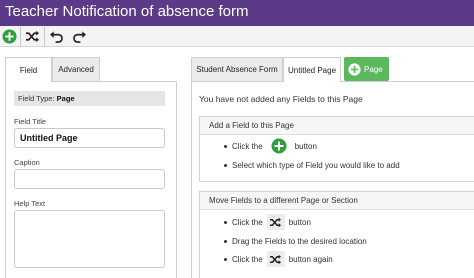 The image size is (474, 278). I want to click on add-field-button, so click(9, 36).